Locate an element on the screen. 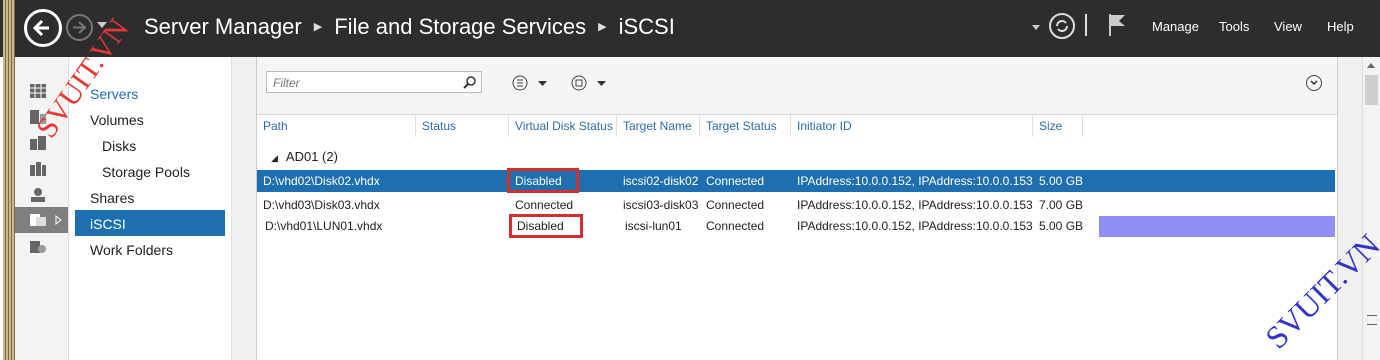  gripper-icon is located at coordinates (1372, 320).